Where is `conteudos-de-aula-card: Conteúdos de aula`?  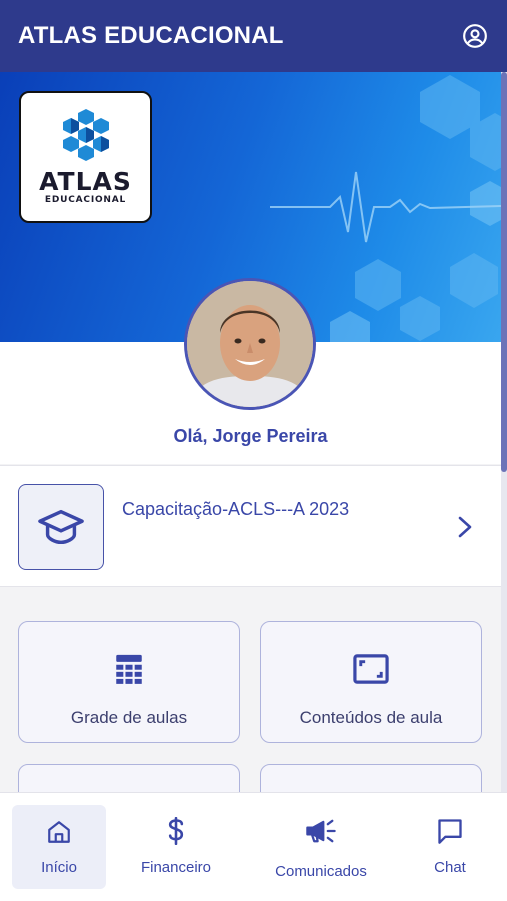
conteudos-de-aula-card: Conteúdos de aula is located at coordinates (371, 682).